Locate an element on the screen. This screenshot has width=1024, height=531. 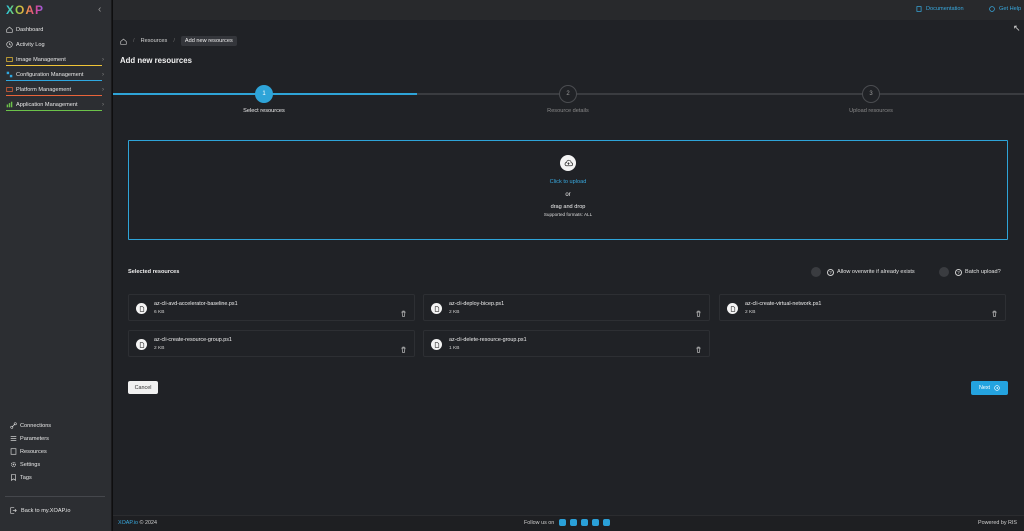
link-icon is located at coordinates (13, 425).